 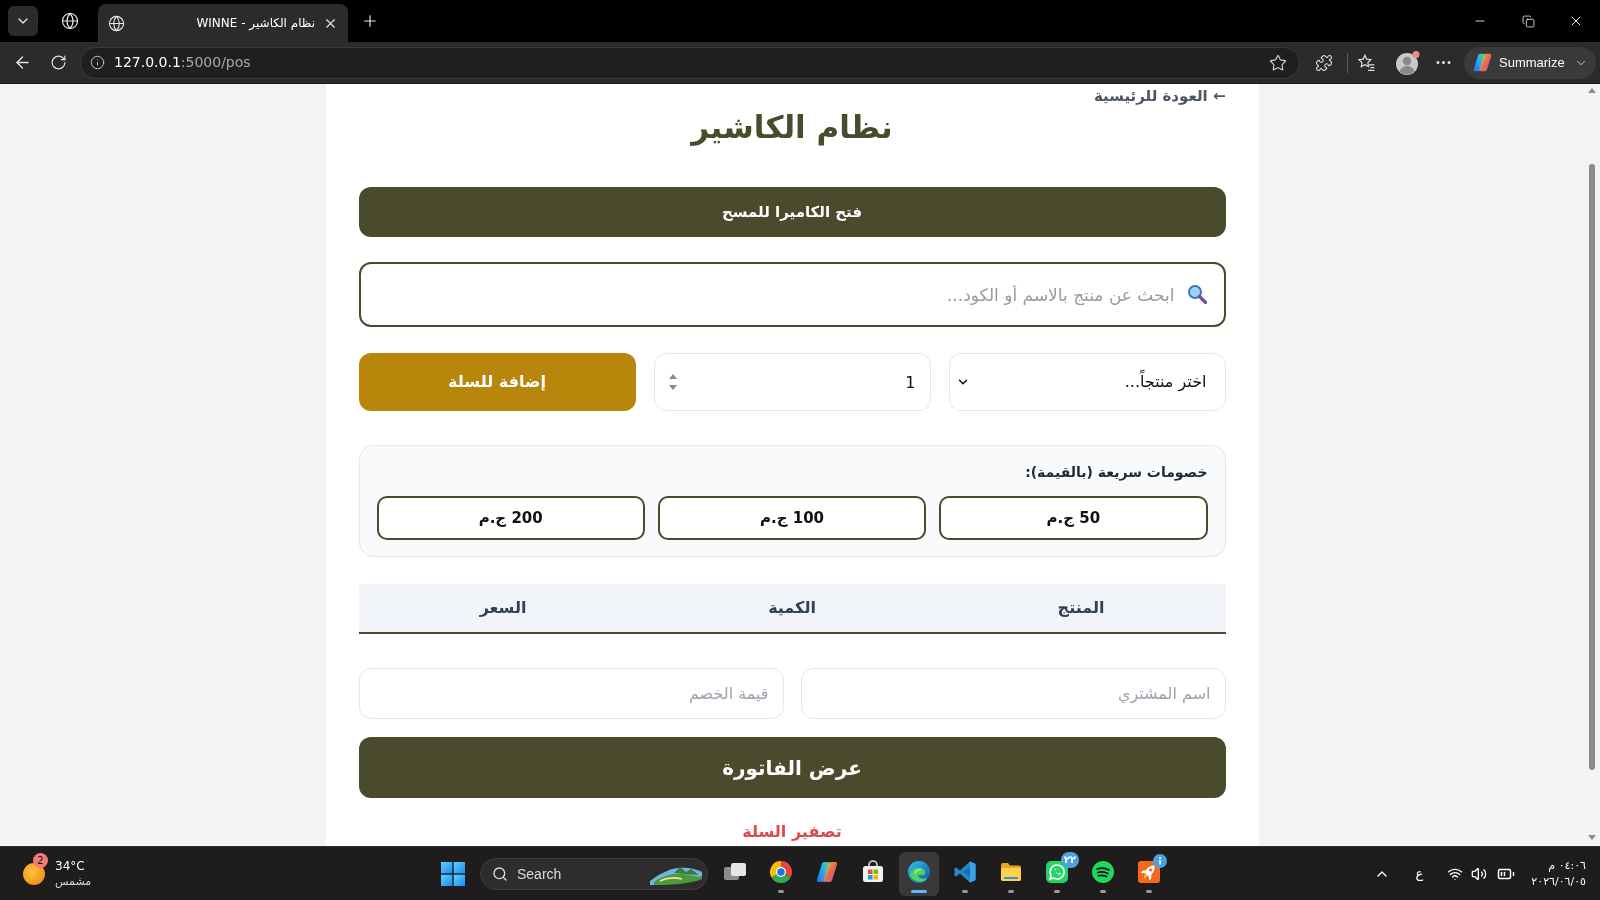 I want to click on column-header: المنتج, so click(x=1081, y=608).